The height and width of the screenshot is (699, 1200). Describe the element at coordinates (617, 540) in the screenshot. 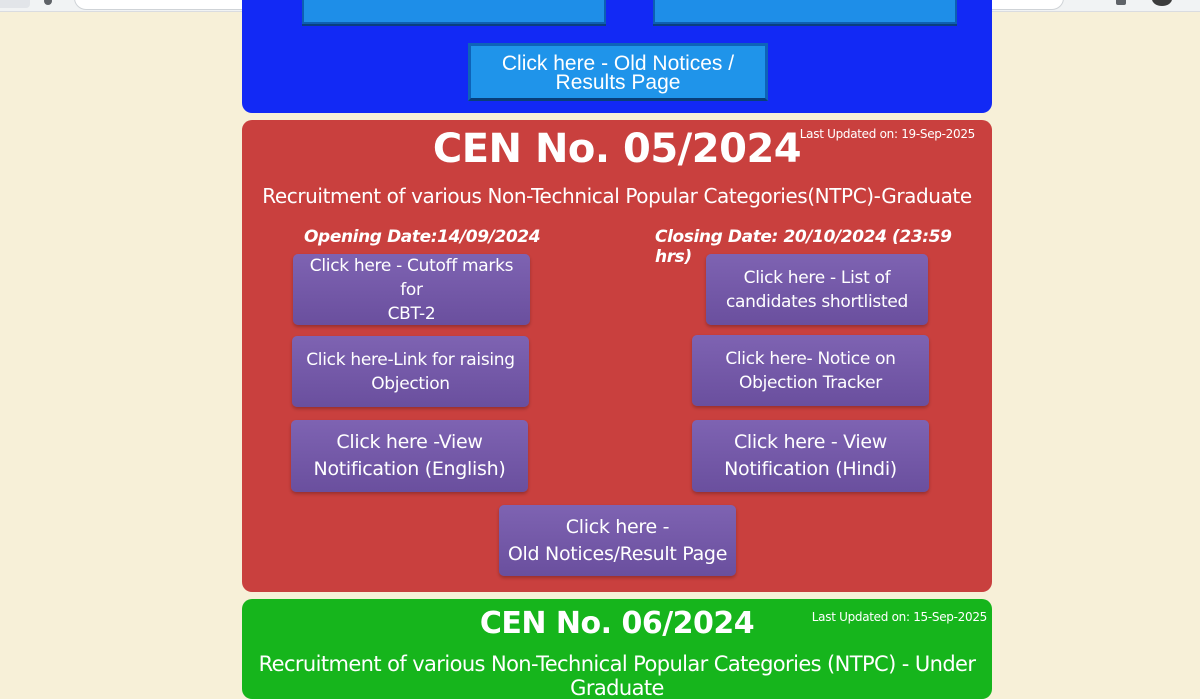

I see `old-notices-result-page-button: Click here - Old Notices/Result Page` at that location.